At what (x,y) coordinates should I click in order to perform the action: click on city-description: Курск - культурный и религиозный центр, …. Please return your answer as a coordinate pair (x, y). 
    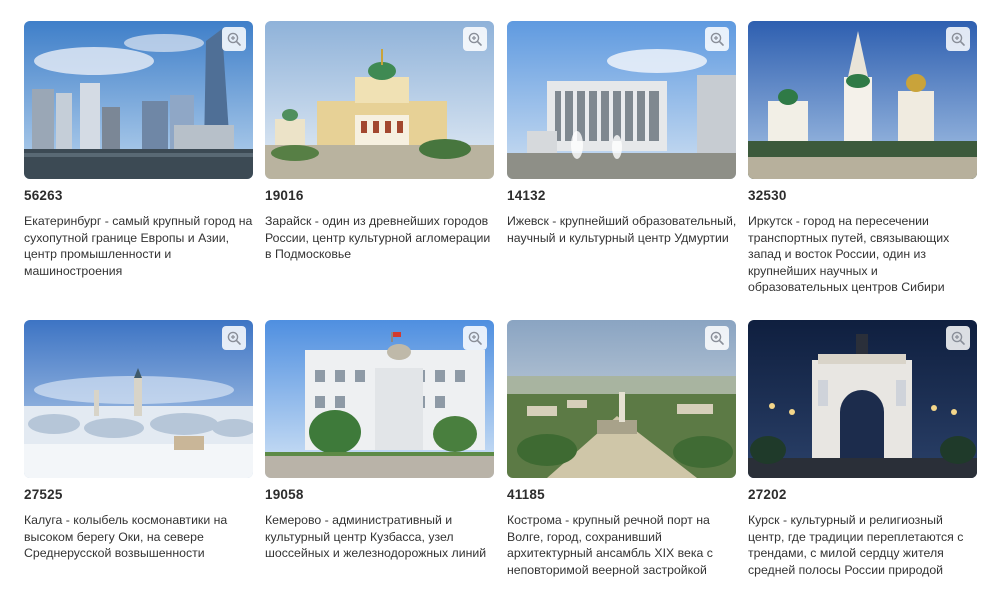
    Looking at the image, I should click on (856, 545).